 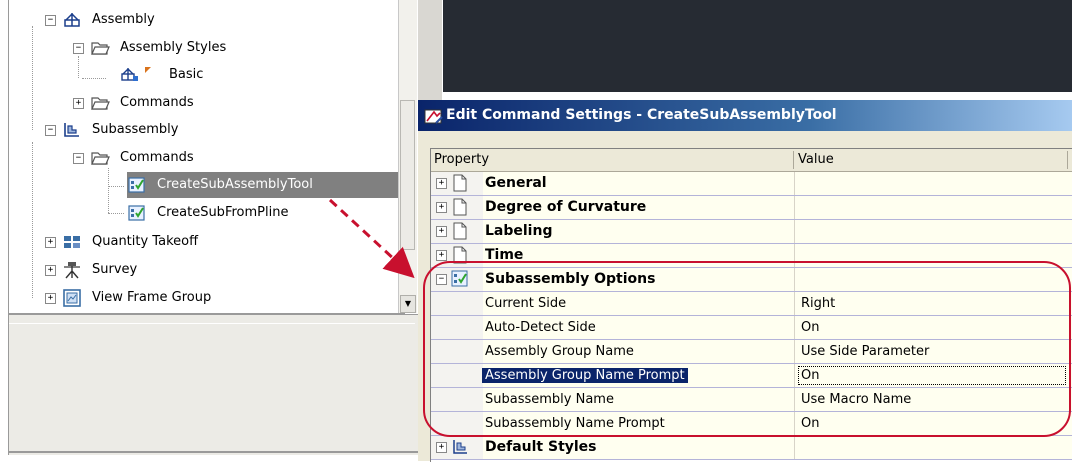 I want to click on column-header-property: Property, so click(x=460, y=160).